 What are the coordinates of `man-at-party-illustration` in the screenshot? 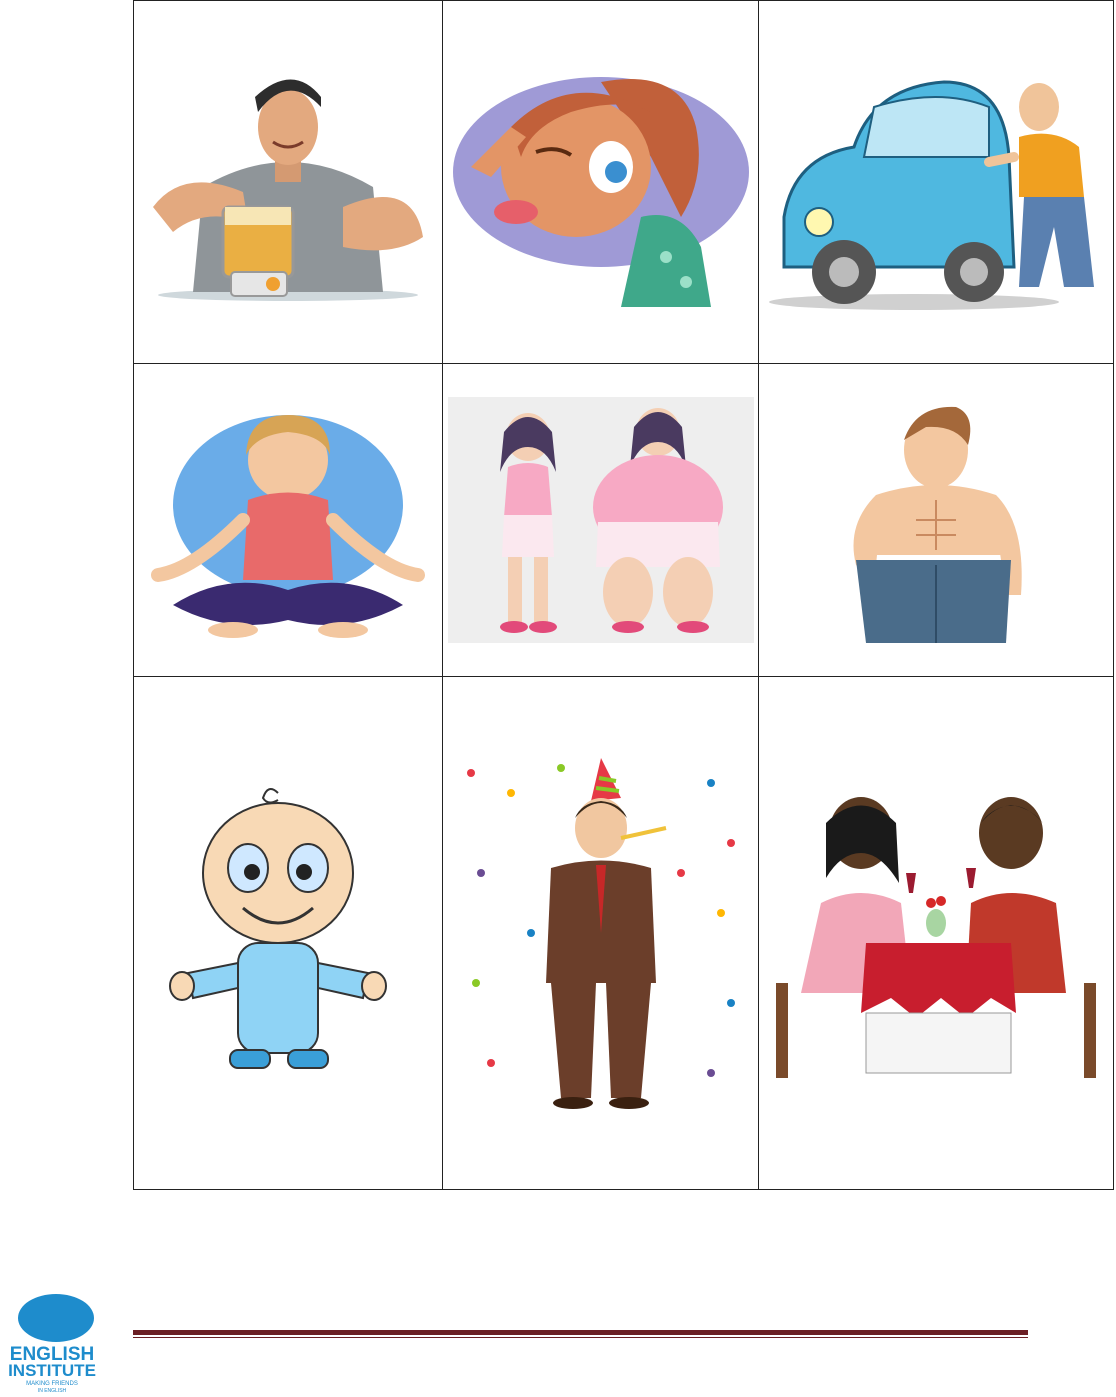 It's located at (600, 933).